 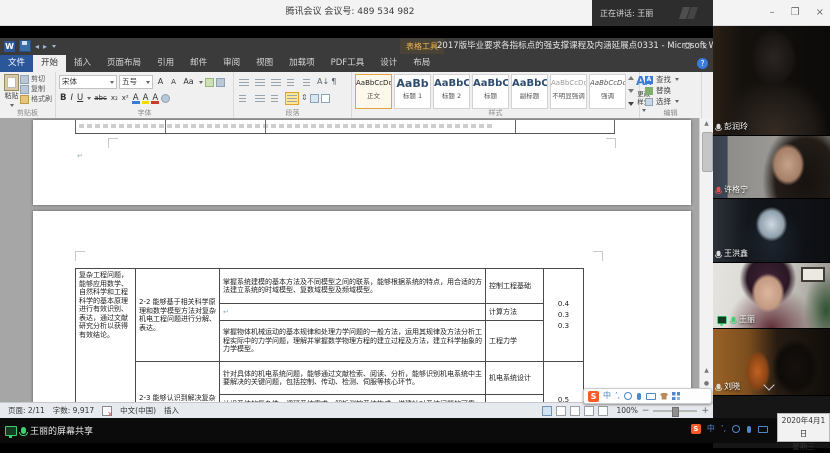 What do you see at coordinates (276, 98) in the screenshot?
I see `align-right-icon` at bounding box center [276, 98].